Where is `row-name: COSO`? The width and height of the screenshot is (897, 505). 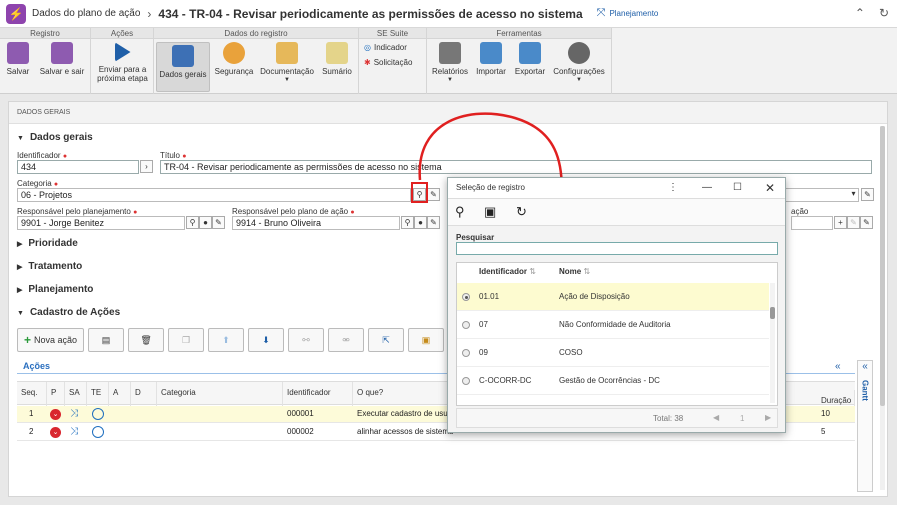 row-name: COSO is located at coordinates (571, 352).